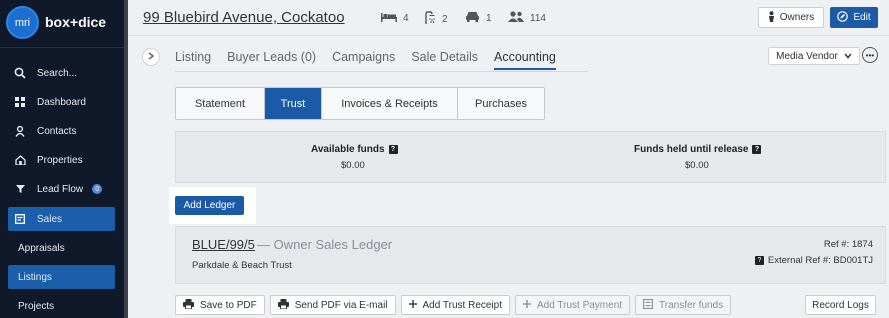  What do you see at coordinates (771, 17) in the screenshot?
I see `owner-icon` at bounding box center [771, 17].